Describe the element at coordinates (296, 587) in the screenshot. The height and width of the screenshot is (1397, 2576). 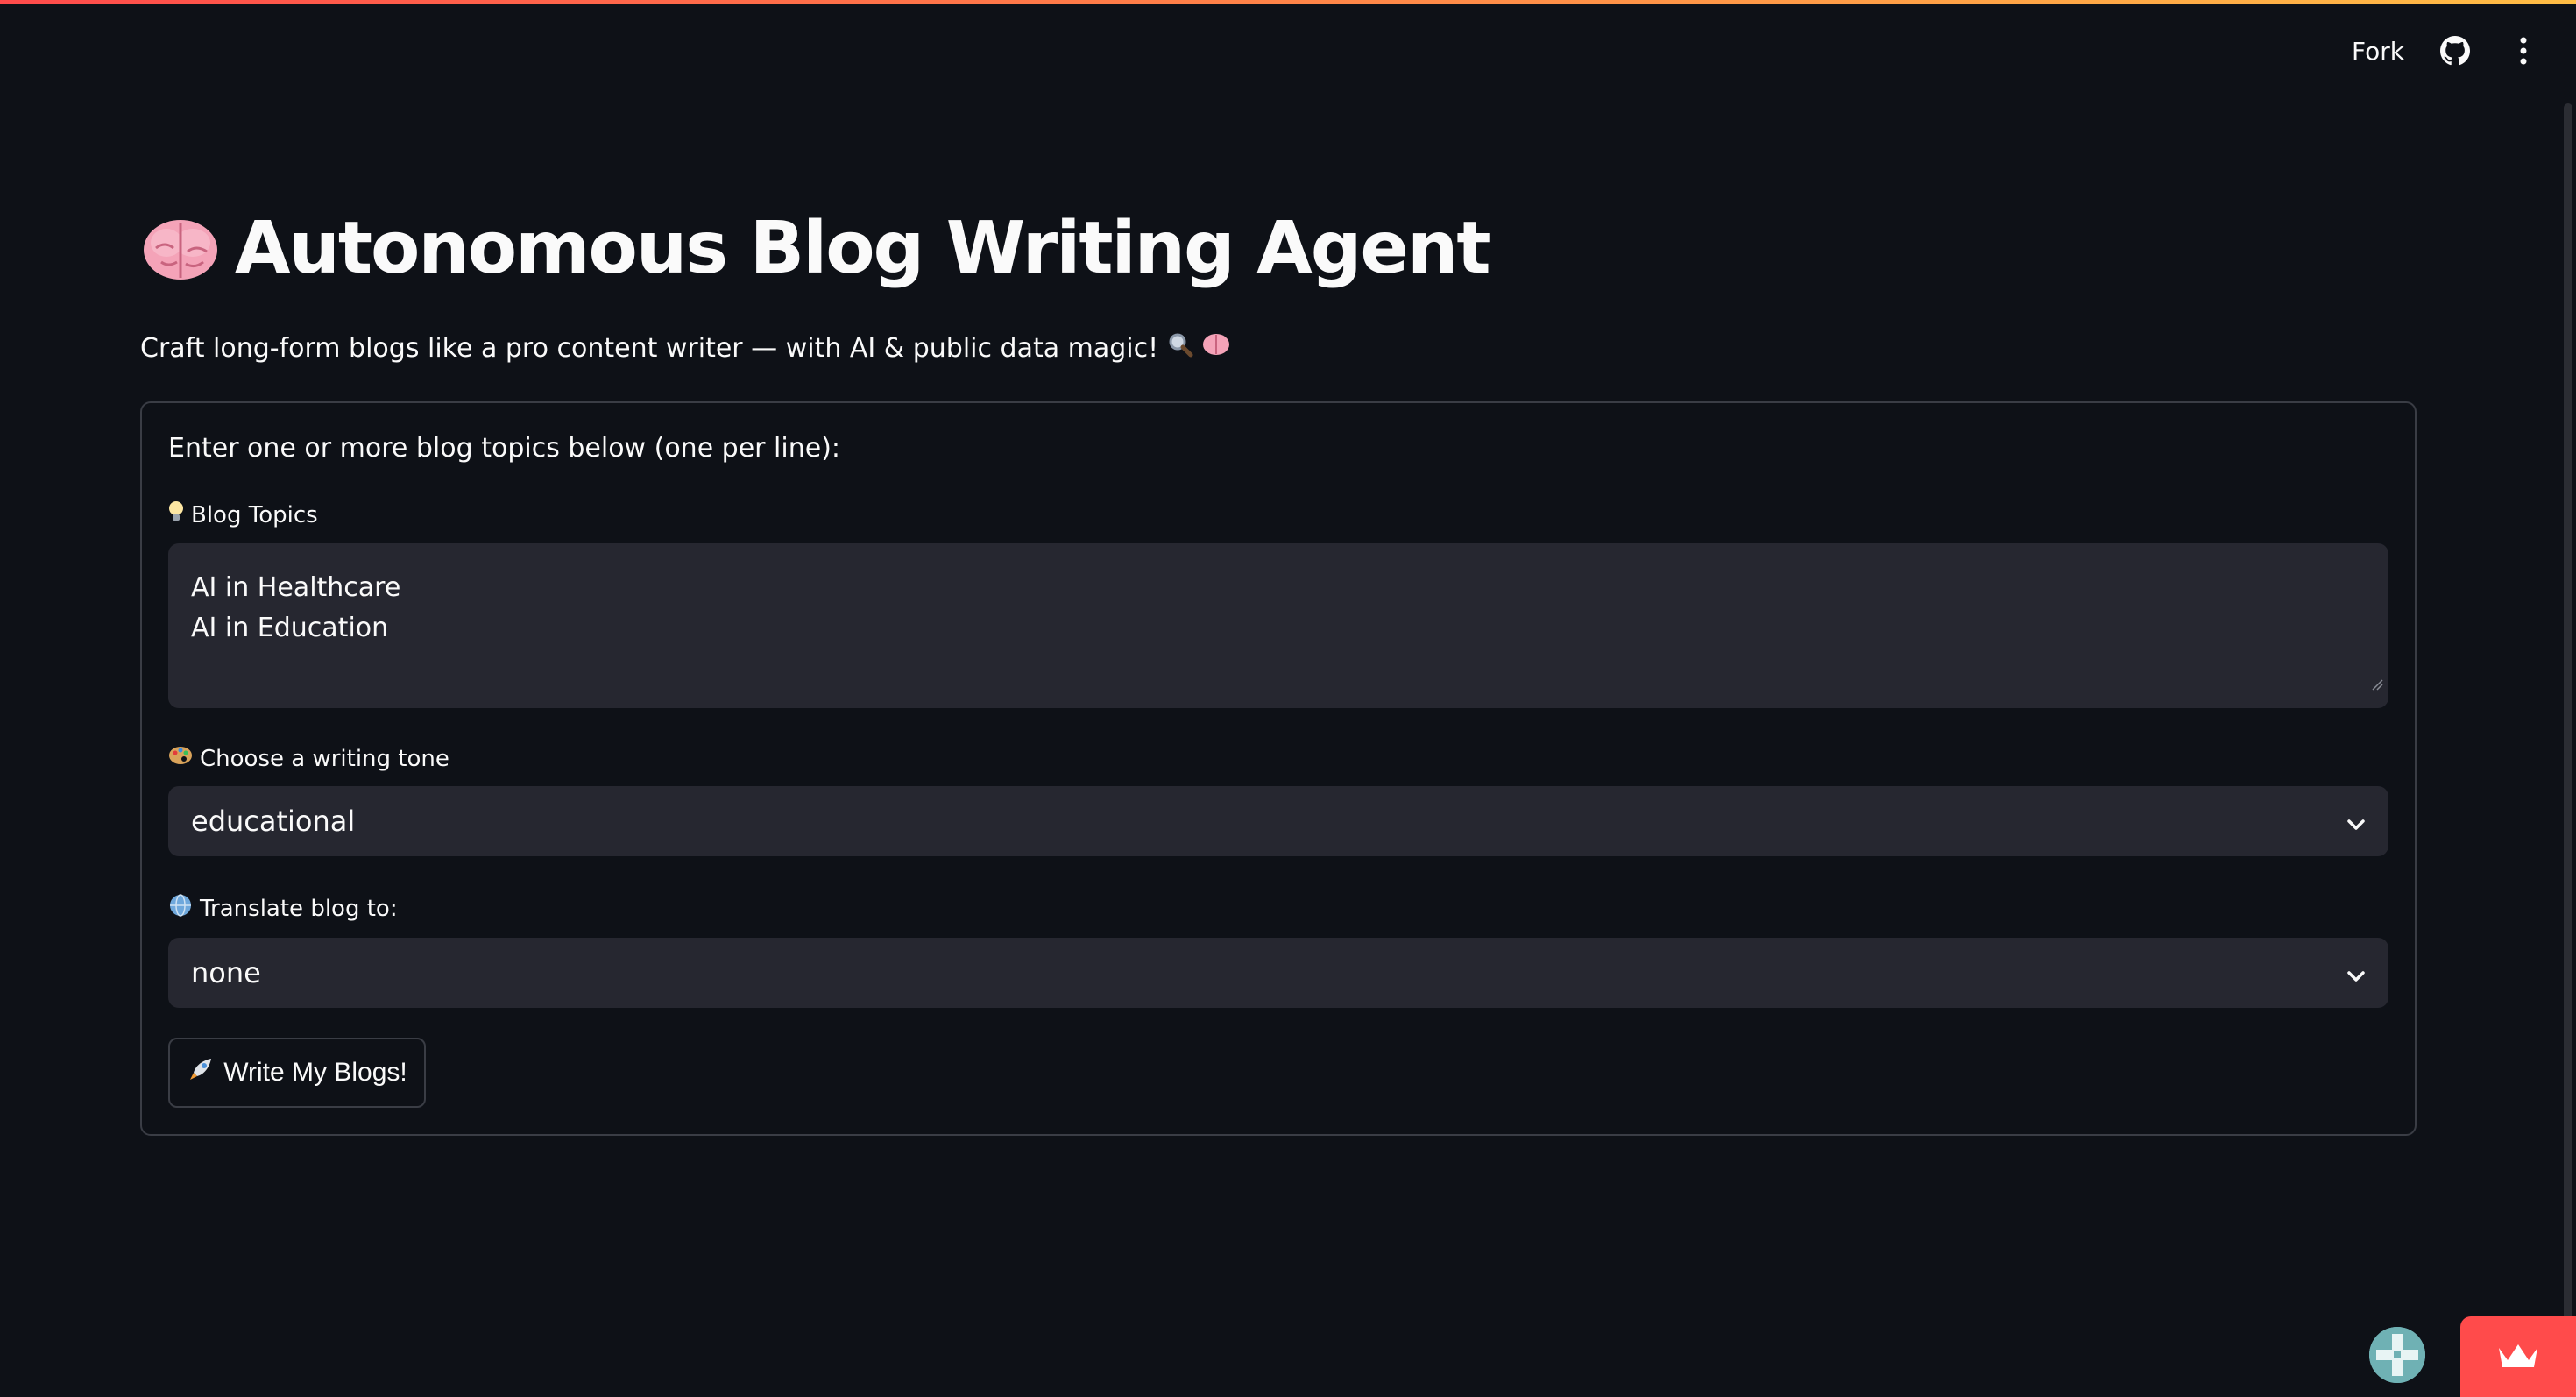
I see `topics-line: AI in Healthcare` at that location.